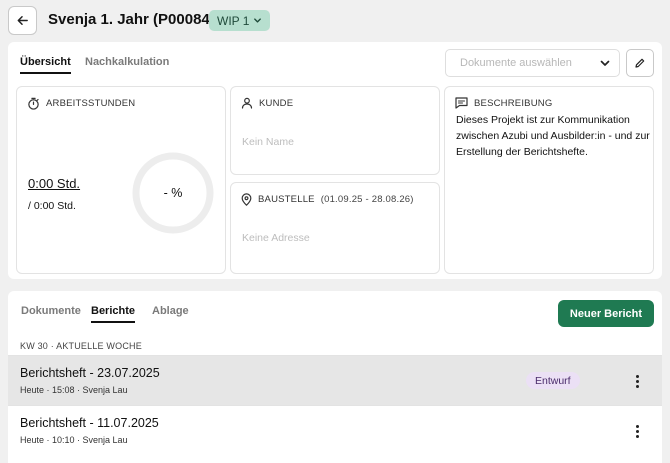  Describe the element at coordinates (52, 206) in the screenshot. I see `planned-hours: / 0:00 Std.` at that location.